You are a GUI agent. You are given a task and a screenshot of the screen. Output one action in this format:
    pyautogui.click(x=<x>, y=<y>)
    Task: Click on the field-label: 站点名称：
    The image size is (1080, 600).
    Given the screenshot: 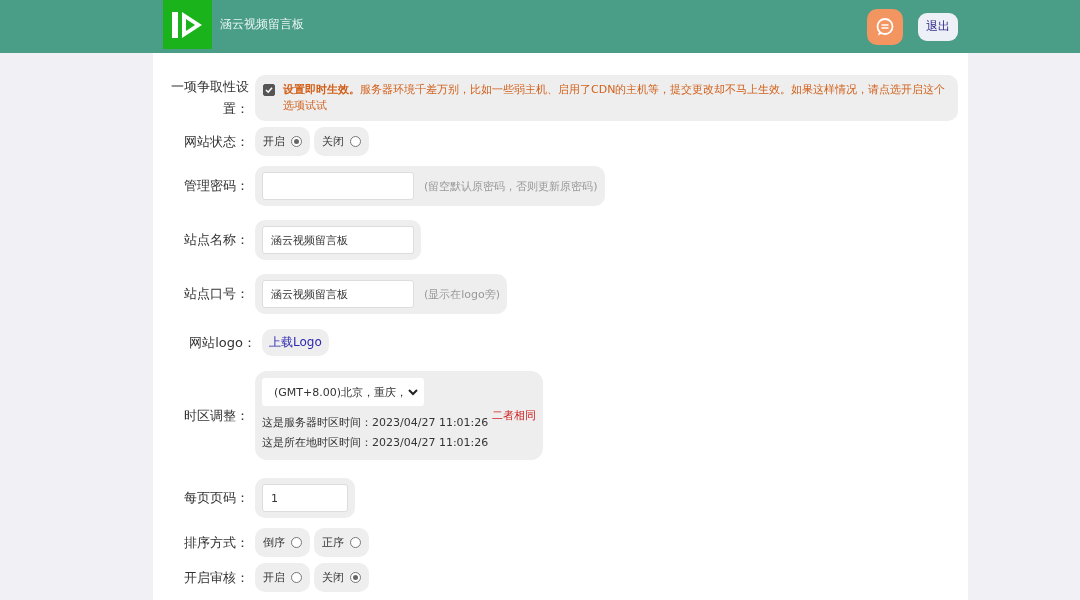 What is the action you would take?
    pyautogui.click(x=216, y=240)
    